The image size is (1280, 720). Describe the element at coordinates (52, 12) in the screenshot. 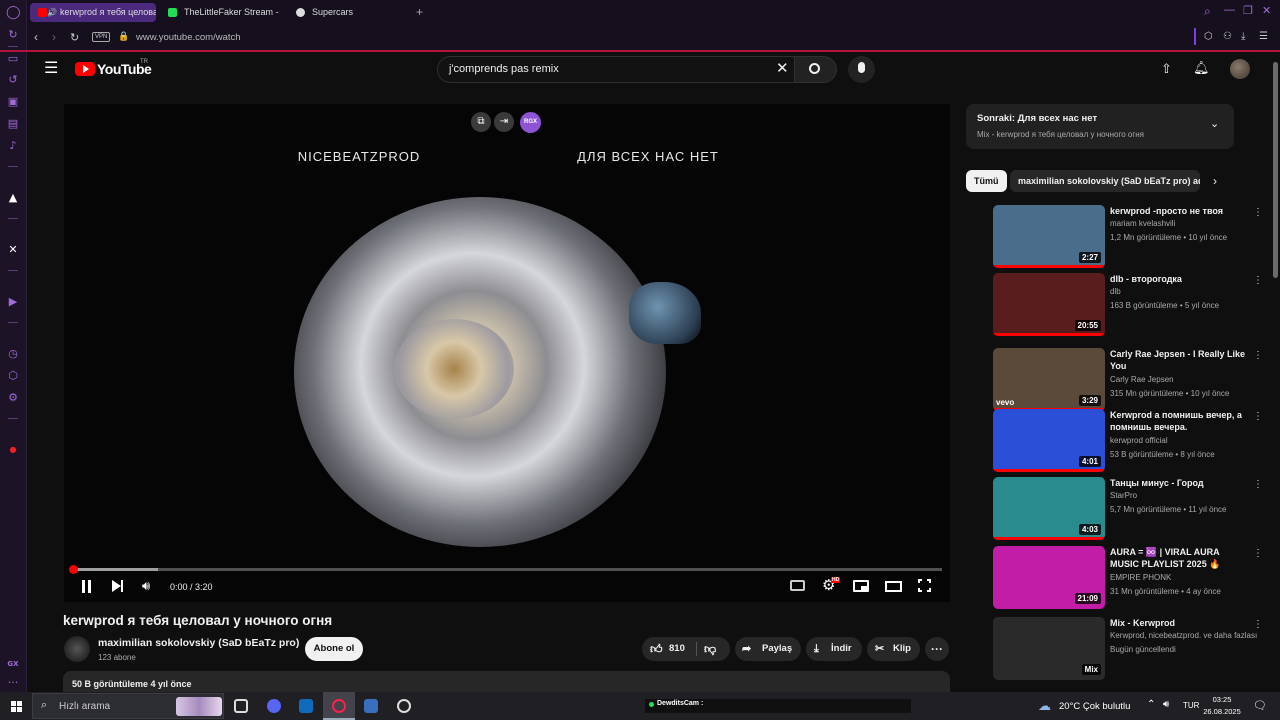

I see `speaker-icon: 🔊` at that location.